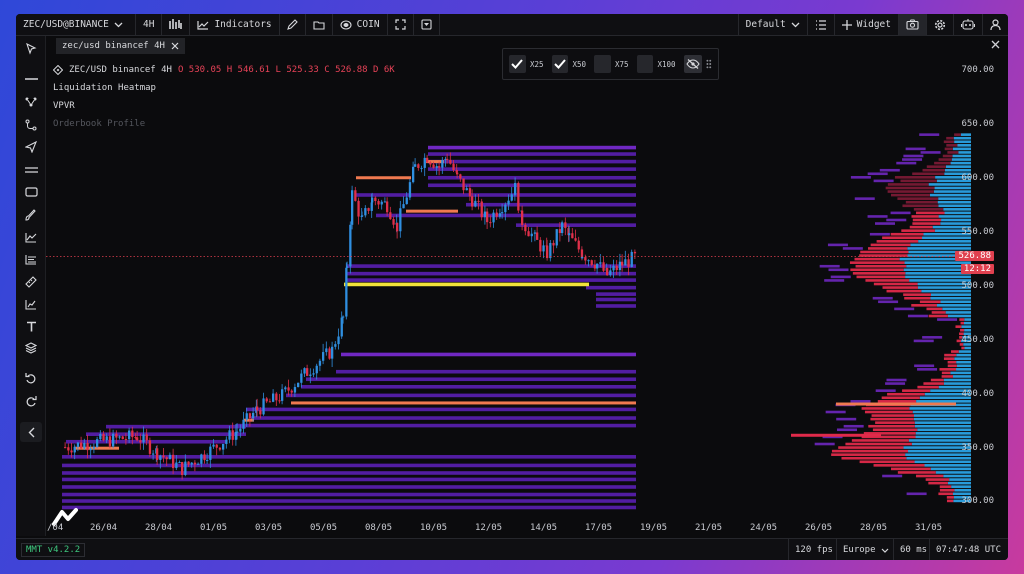  I want to click on trend-tool, so click(31, 237).